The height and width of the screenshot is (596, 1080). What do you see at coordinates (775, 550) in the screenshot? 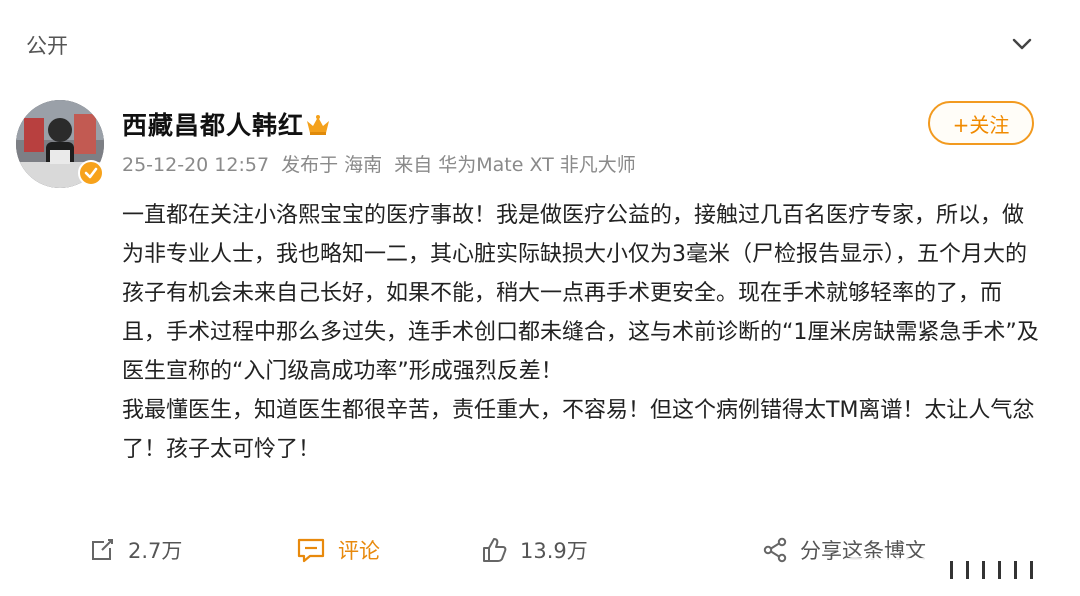
I see `share-icon` at bounding box center [775, 550].